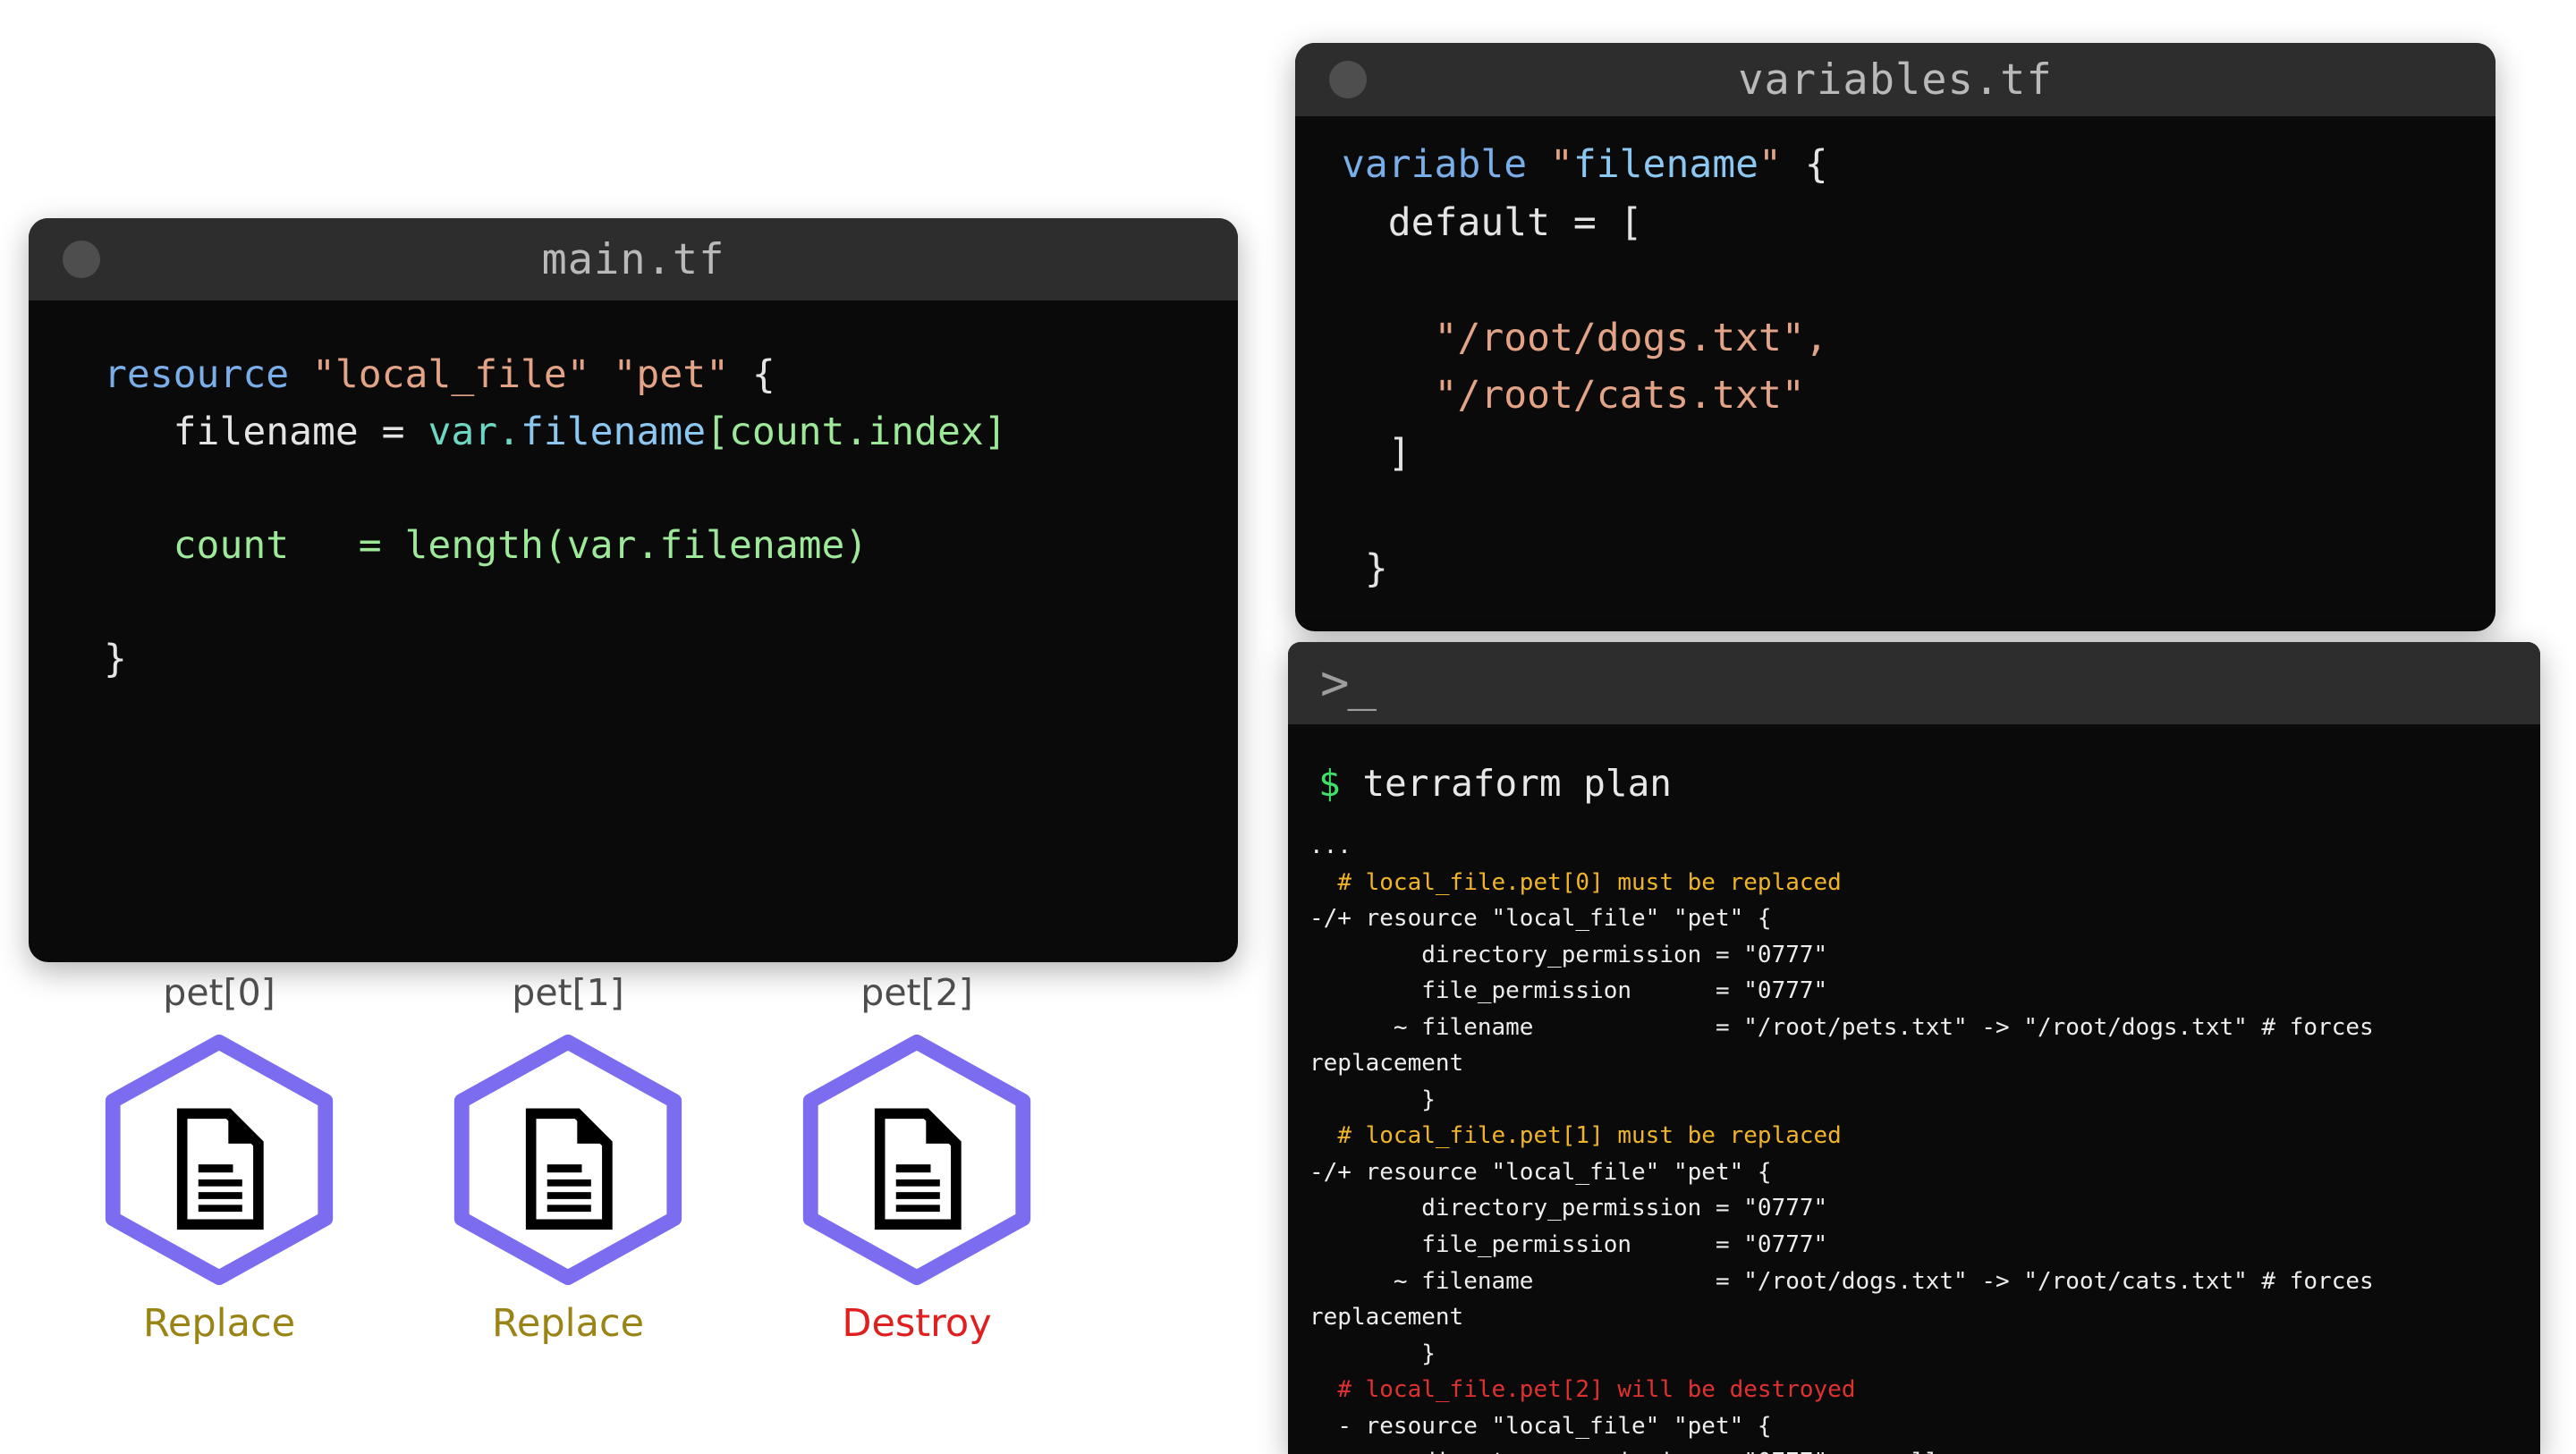 This screenshot has height=1454, width=2576. I want to click on code-token: default = [, so click(1492, 222).